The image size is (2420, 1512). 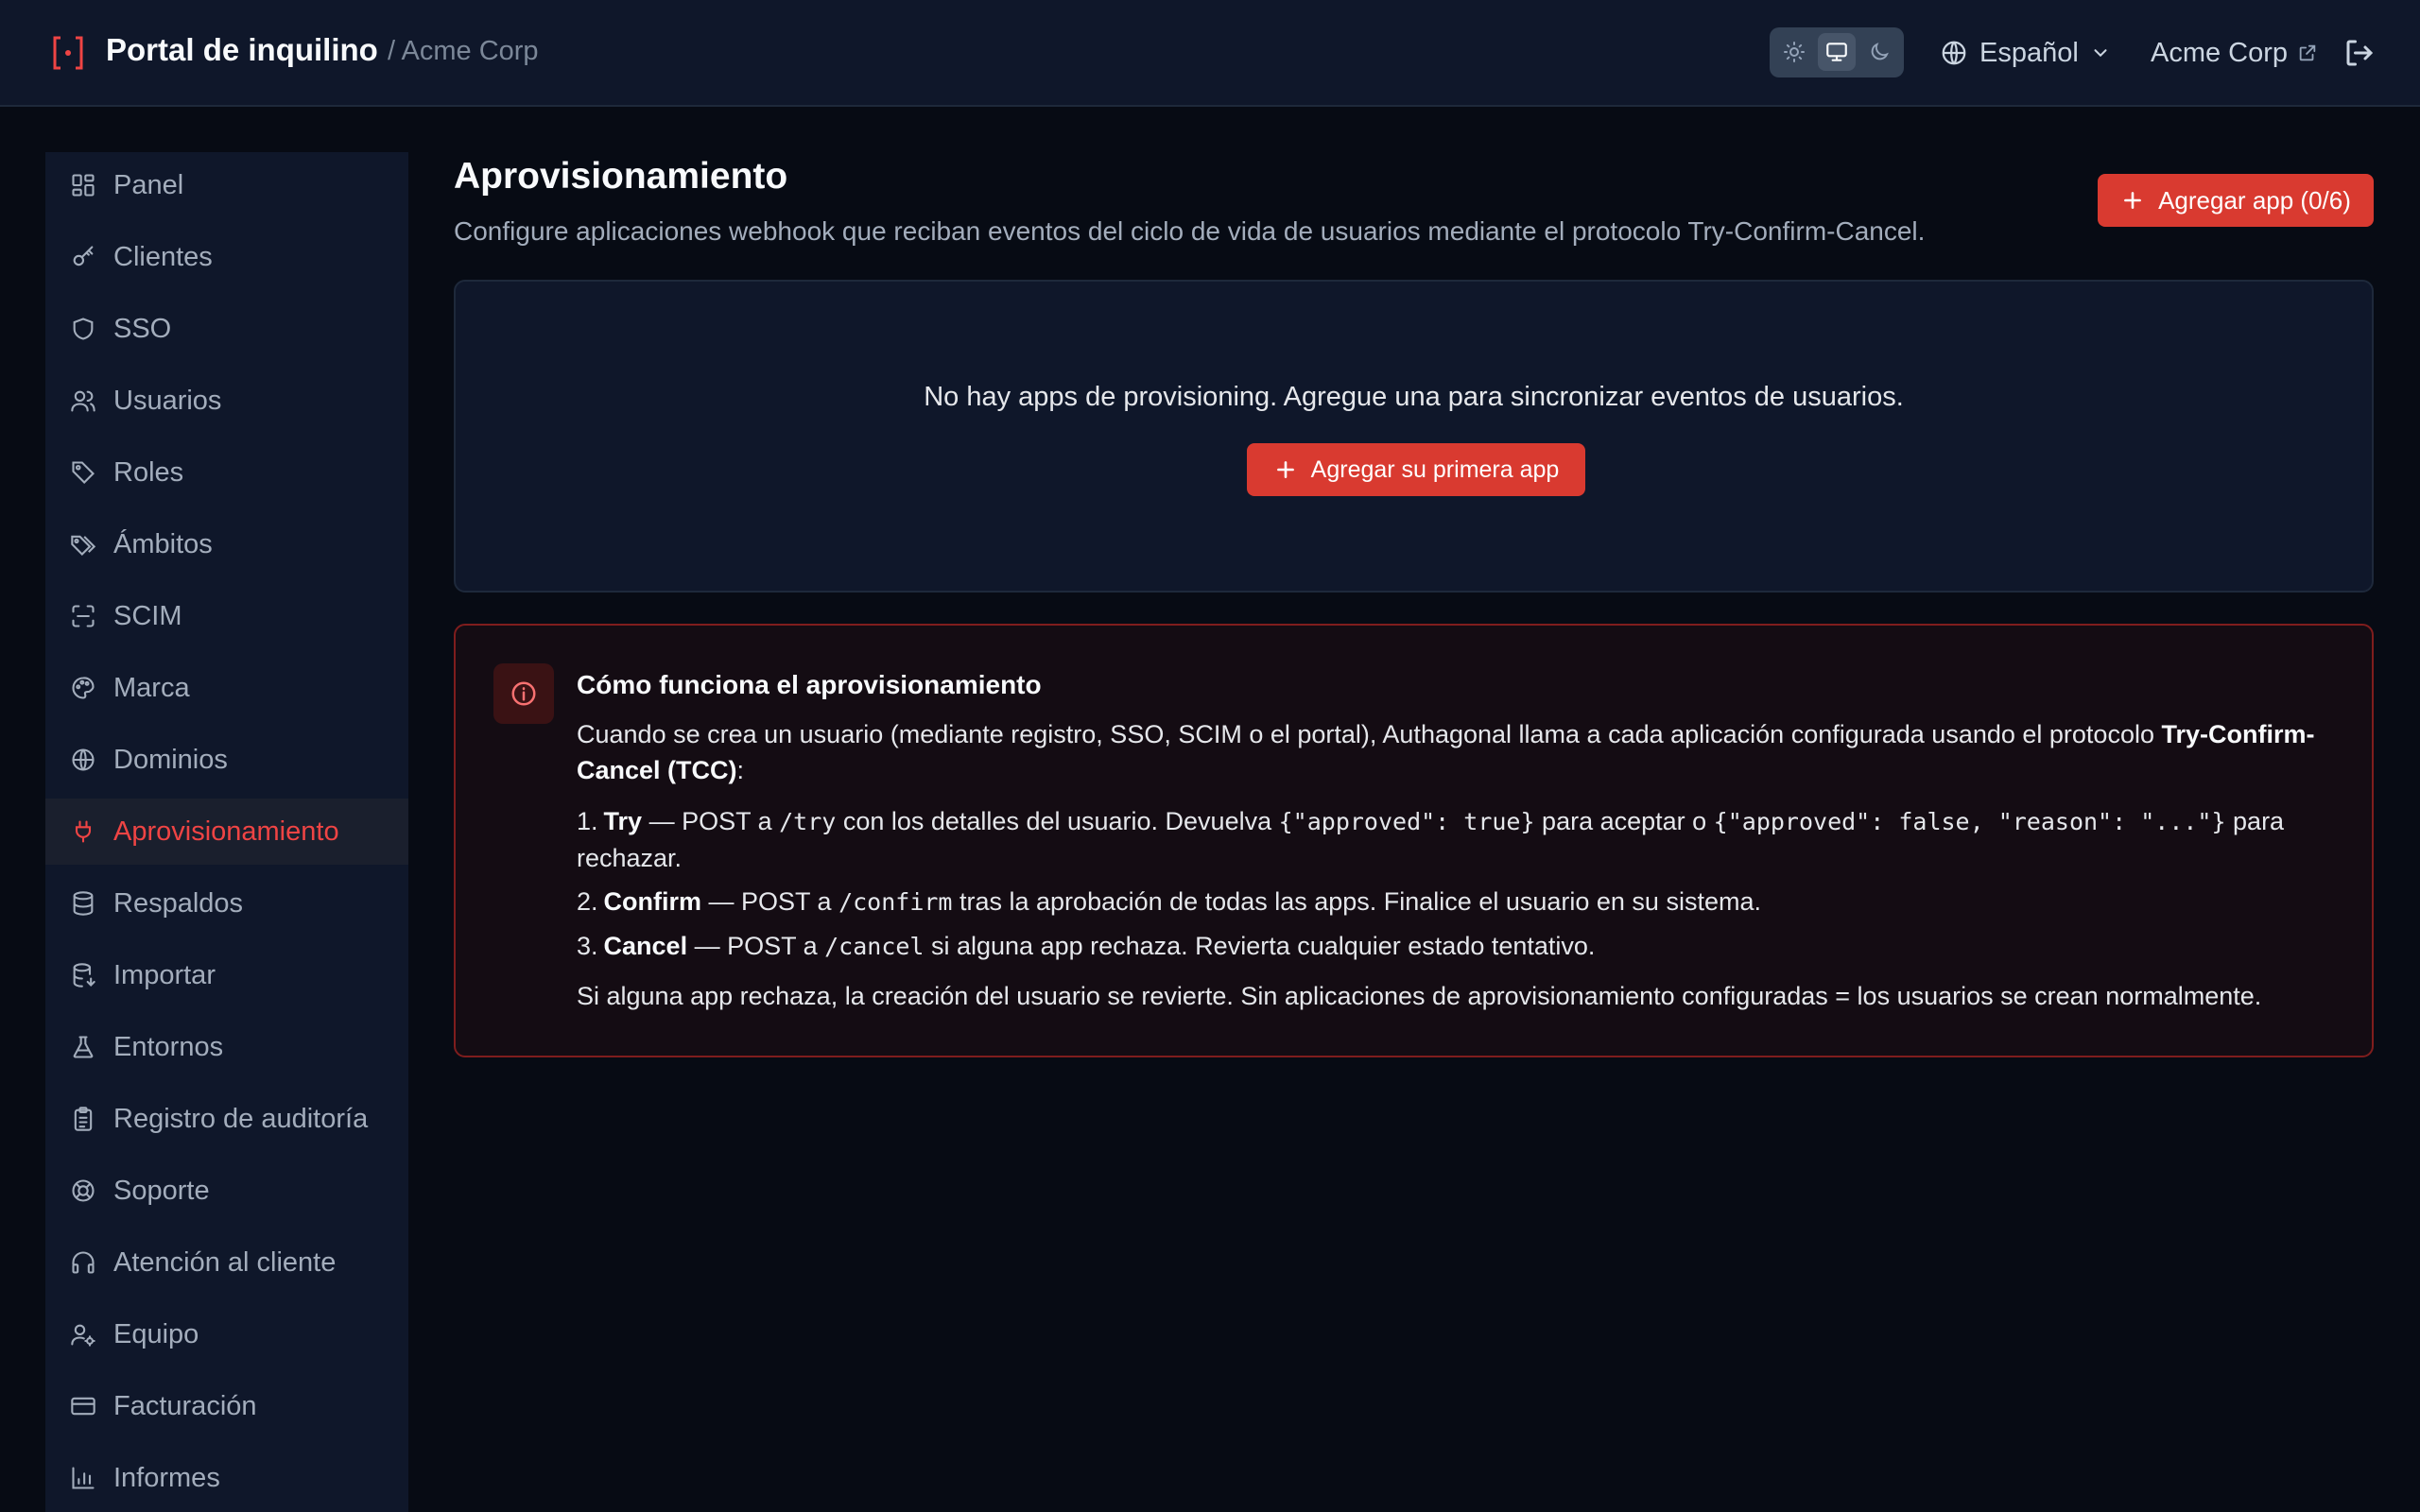 I want to click on sidebar-item-equipo: Equipo, so click(x=226, y=1334).